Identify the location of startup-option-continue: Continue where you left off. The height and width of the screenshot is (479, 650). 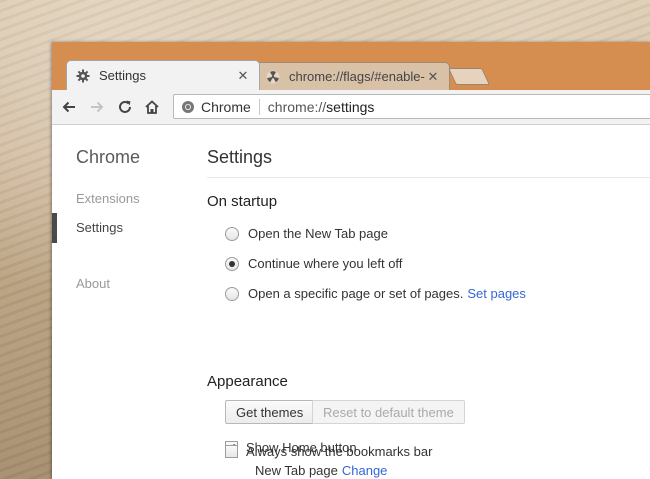
(313, 263).